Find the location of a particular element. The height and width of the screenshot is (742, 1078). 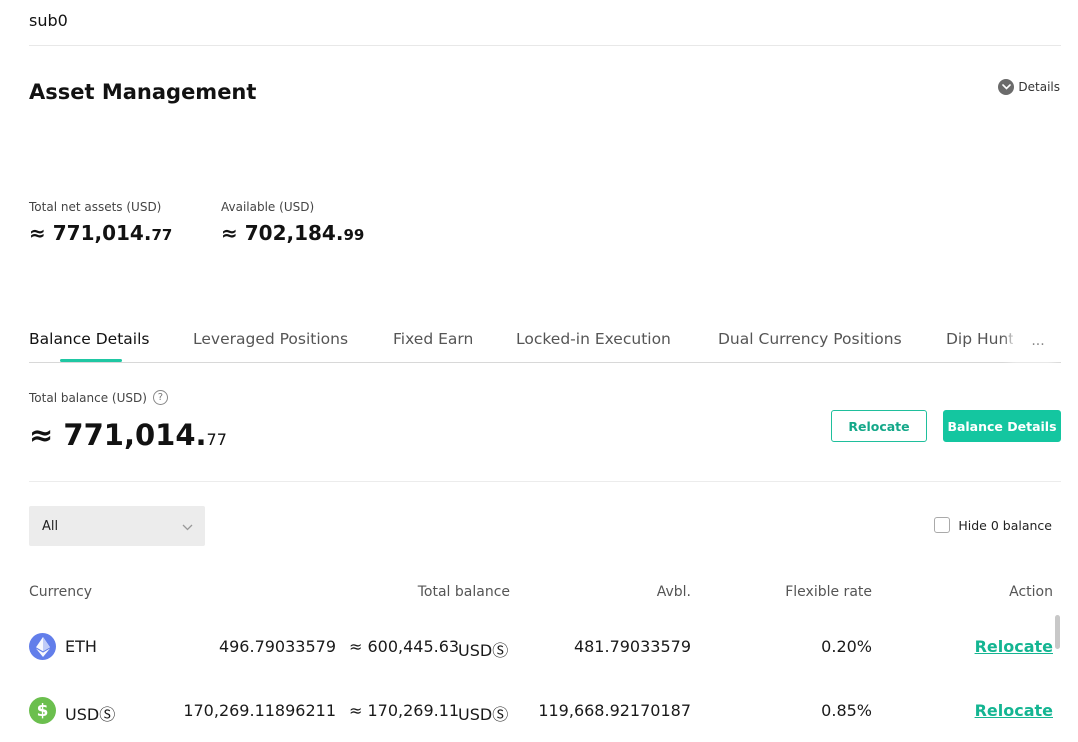

currency-name: USDⓈ is located at coordinates (90, 714).